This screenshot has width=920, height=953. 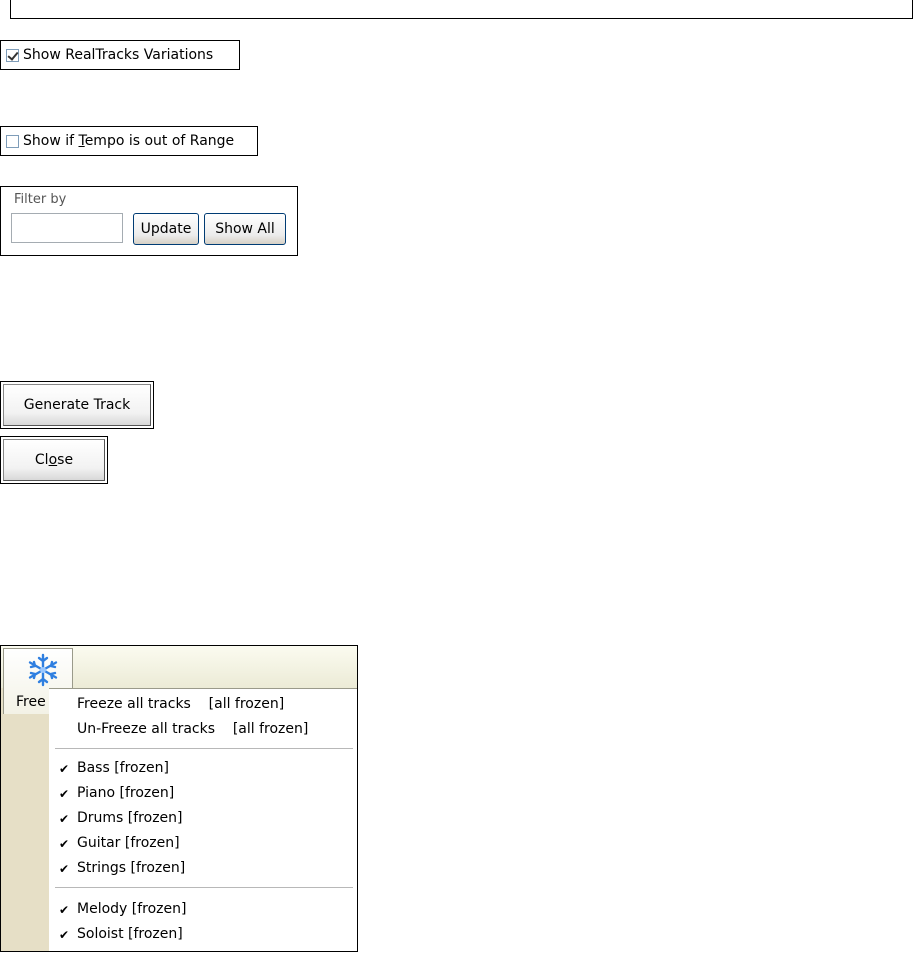 I want to click on show-variations-checkbox: Show RealTracks Variations, so click(x=120, y=55).